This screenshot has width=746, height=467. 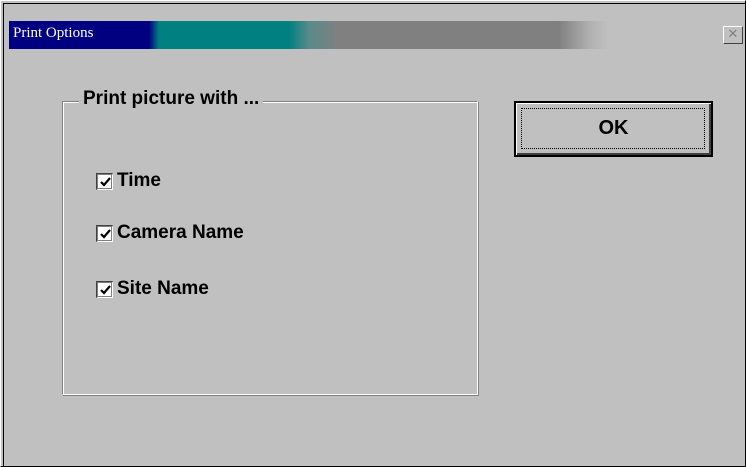 I want to click on ok-button: OK, so click(x=613, y=129).